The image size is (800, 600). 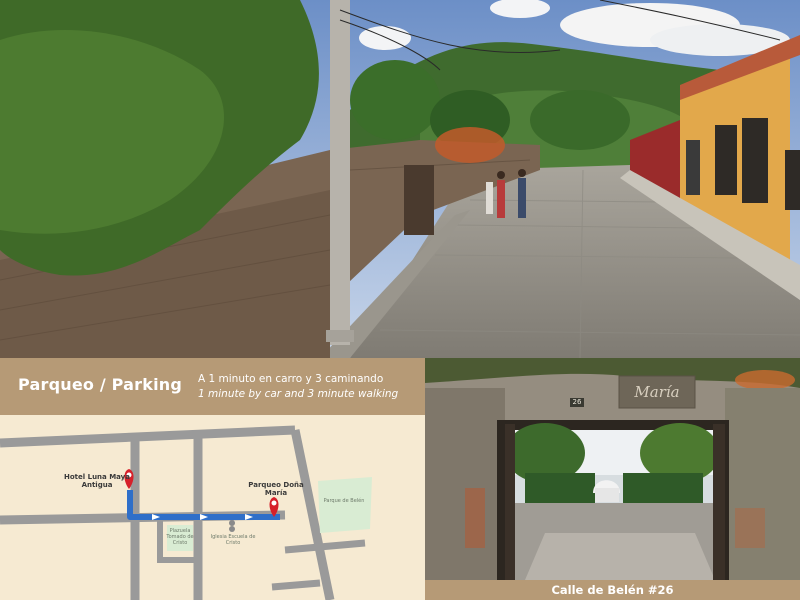 What do you see at coordinates (657, 392) in the screenshot?
I see `gate-name-sign: María` at bounding box center [657, 392].